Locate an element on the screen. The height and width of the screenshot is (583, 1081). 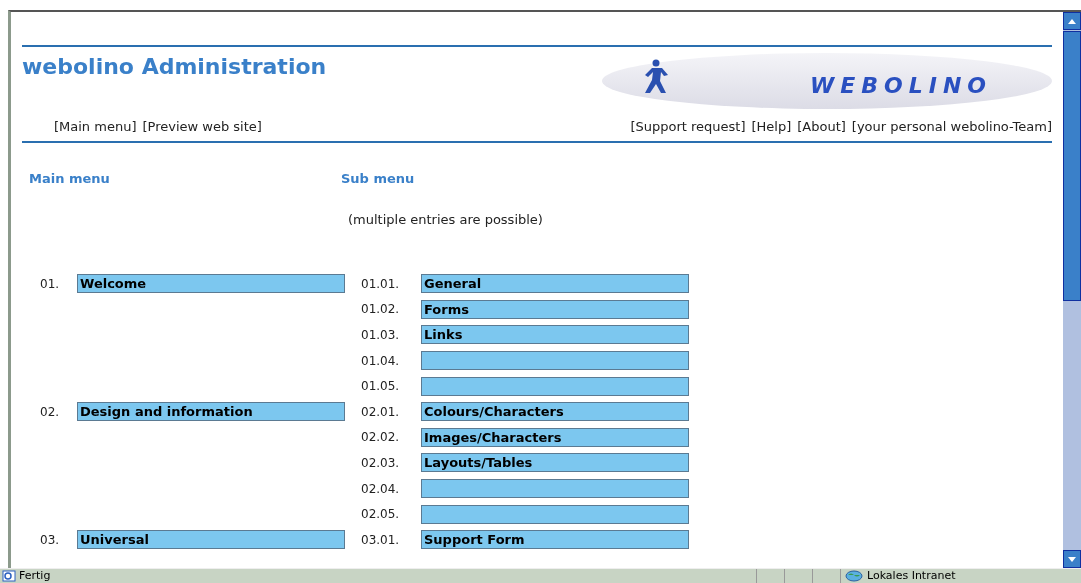
status-text: Fertig is located at coordinates (35, 575).